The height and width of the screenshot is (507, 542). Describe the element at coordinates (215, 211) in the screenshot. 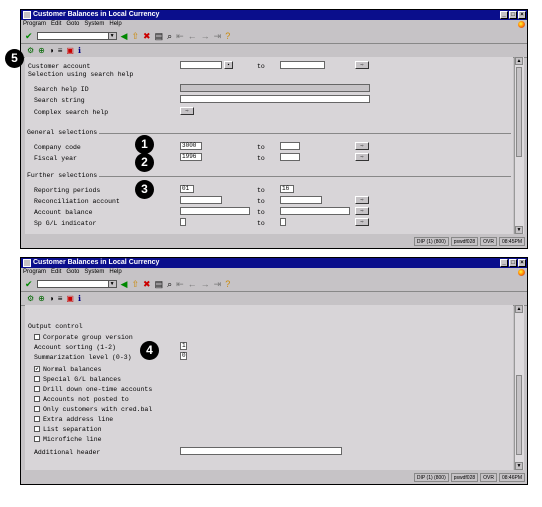

I see `account-balance-from` at that location.